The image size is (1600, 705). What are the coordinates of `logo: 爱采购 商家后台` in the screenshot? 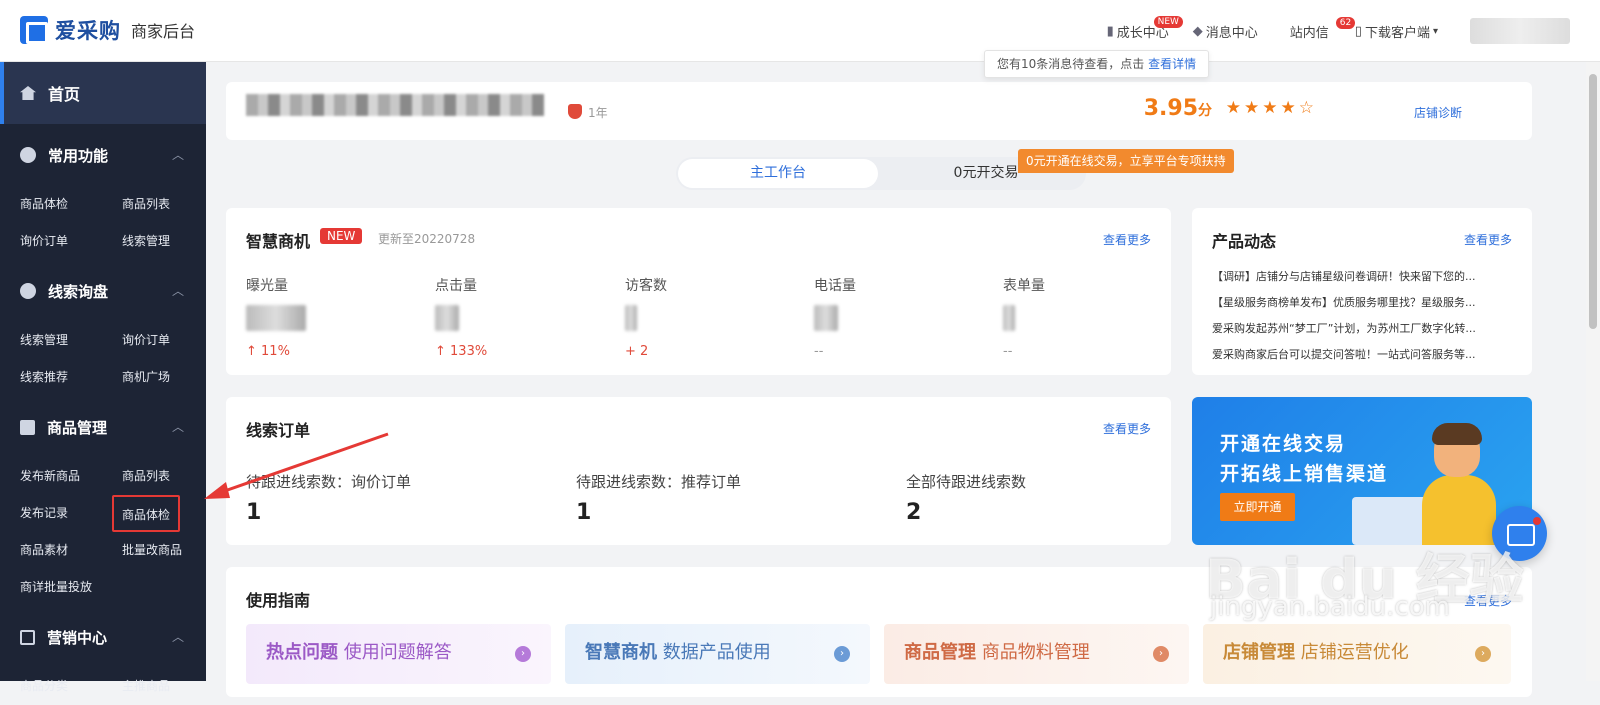 It's located at (107, 30).